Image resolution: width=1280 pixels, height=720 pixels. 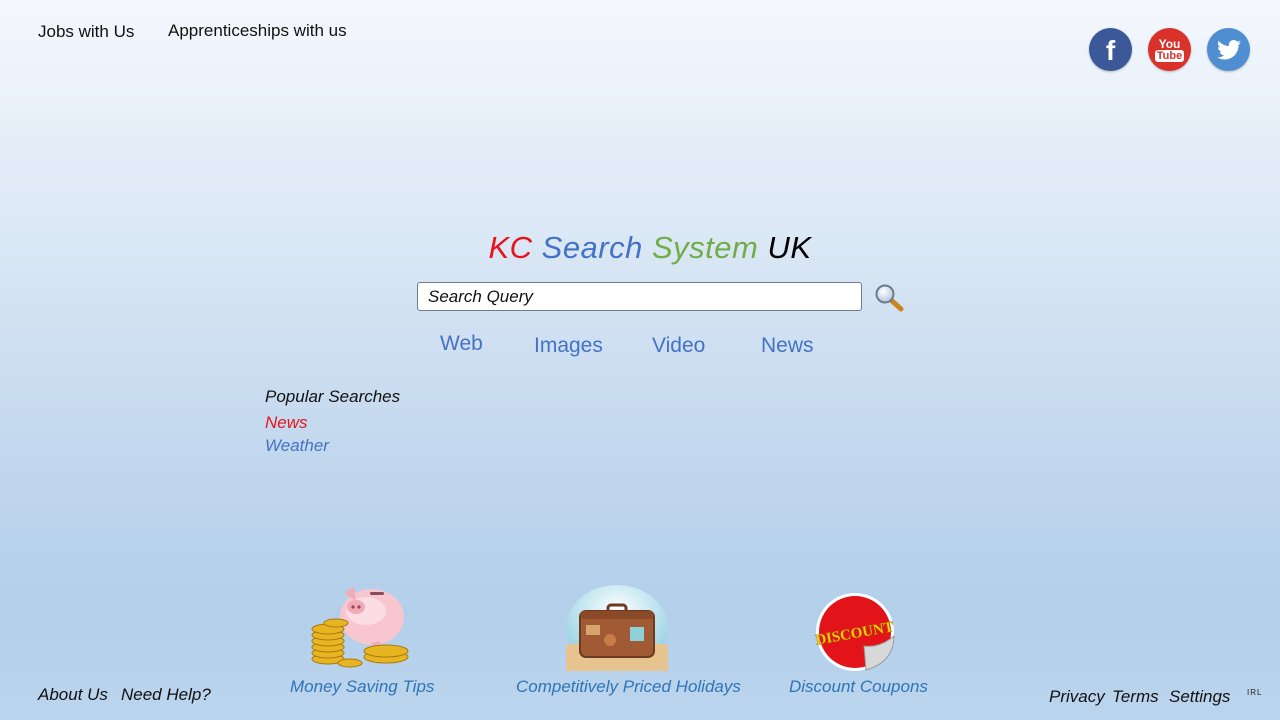 What do you see at coordinates (297, 446) in the screenshot?
I see `popular-item-weather: Weather` at bounding box center [297, 446].